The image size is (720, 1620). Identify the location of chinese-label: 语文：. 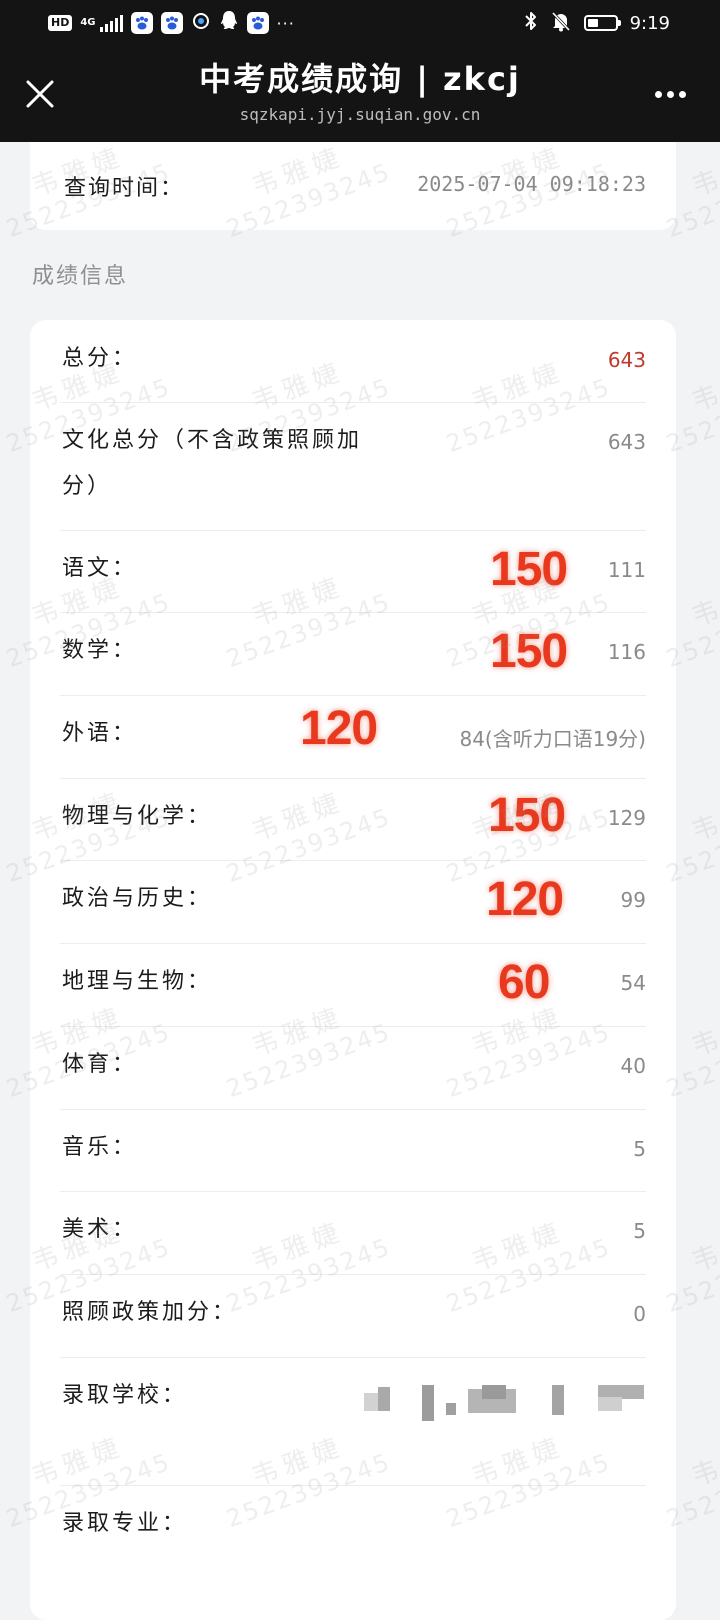
(100, 568).